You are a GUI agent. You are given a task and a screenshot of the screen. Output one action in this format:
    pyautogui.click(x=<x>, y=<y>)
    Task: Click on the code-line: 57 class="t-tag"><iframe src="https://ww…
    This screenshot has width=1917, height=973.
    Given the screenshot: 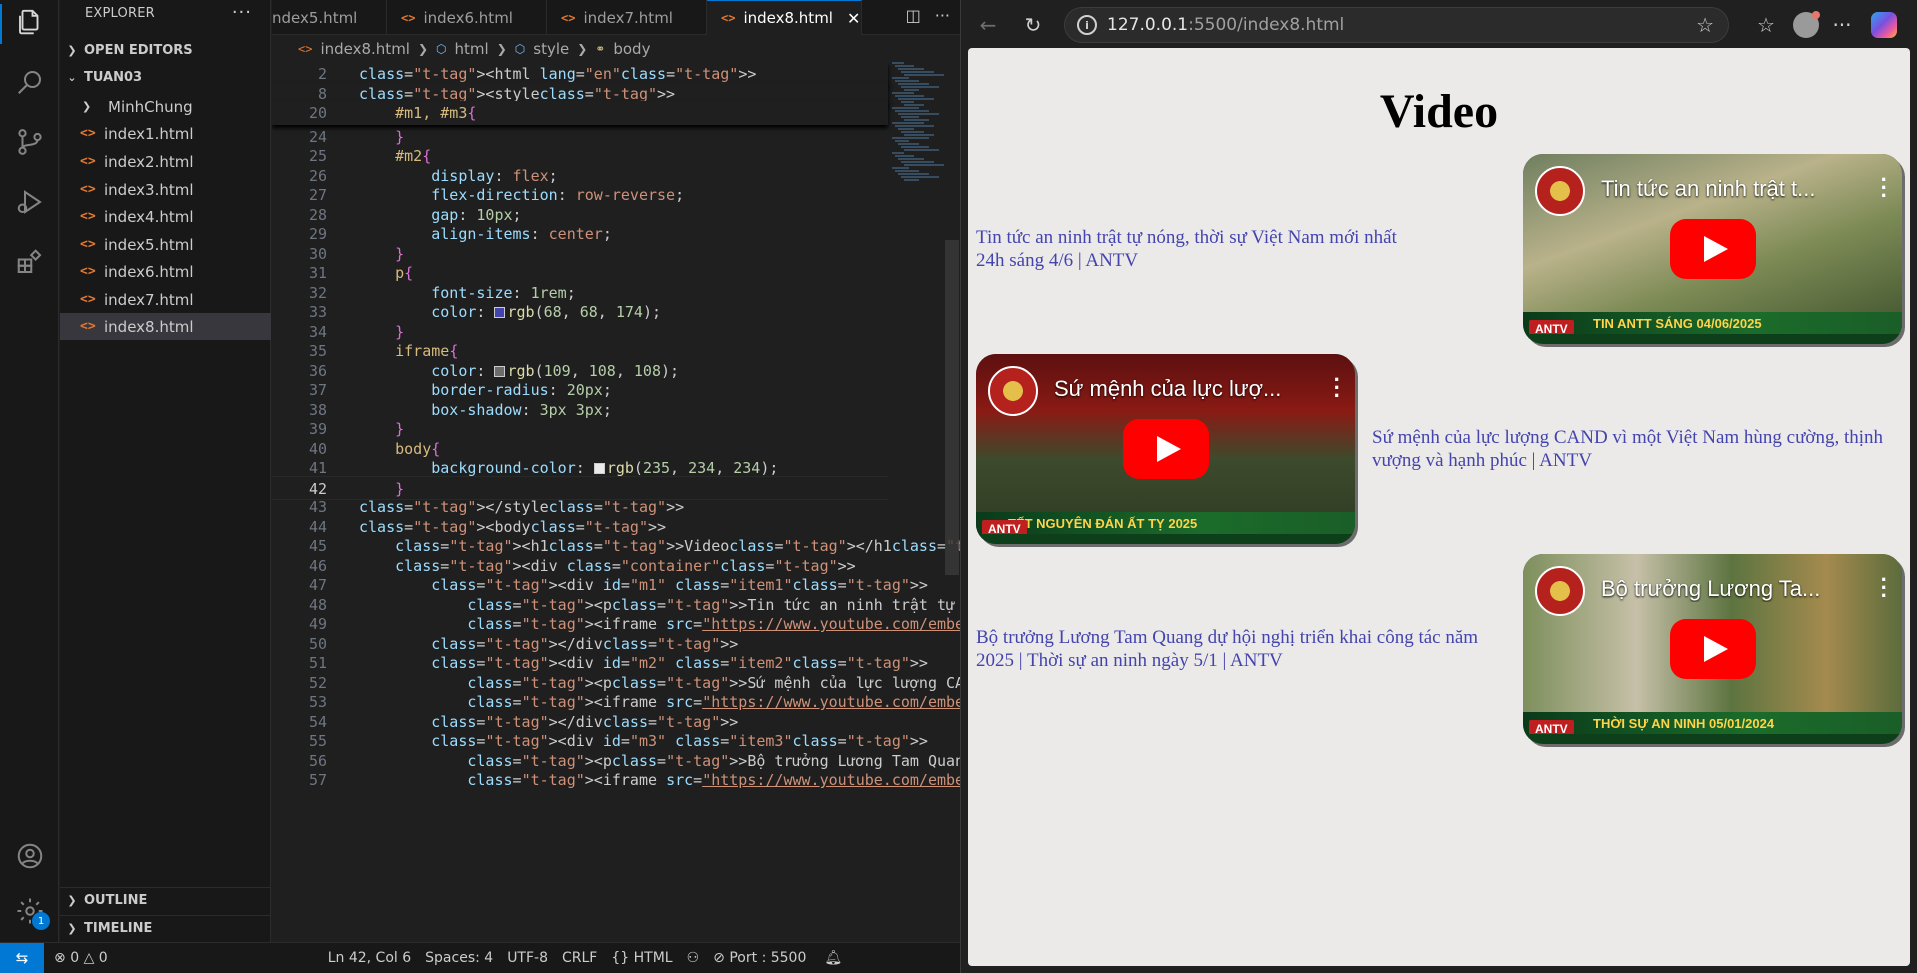 What is the action you would take?
    pyautogui.click(x=616, y=780)
    